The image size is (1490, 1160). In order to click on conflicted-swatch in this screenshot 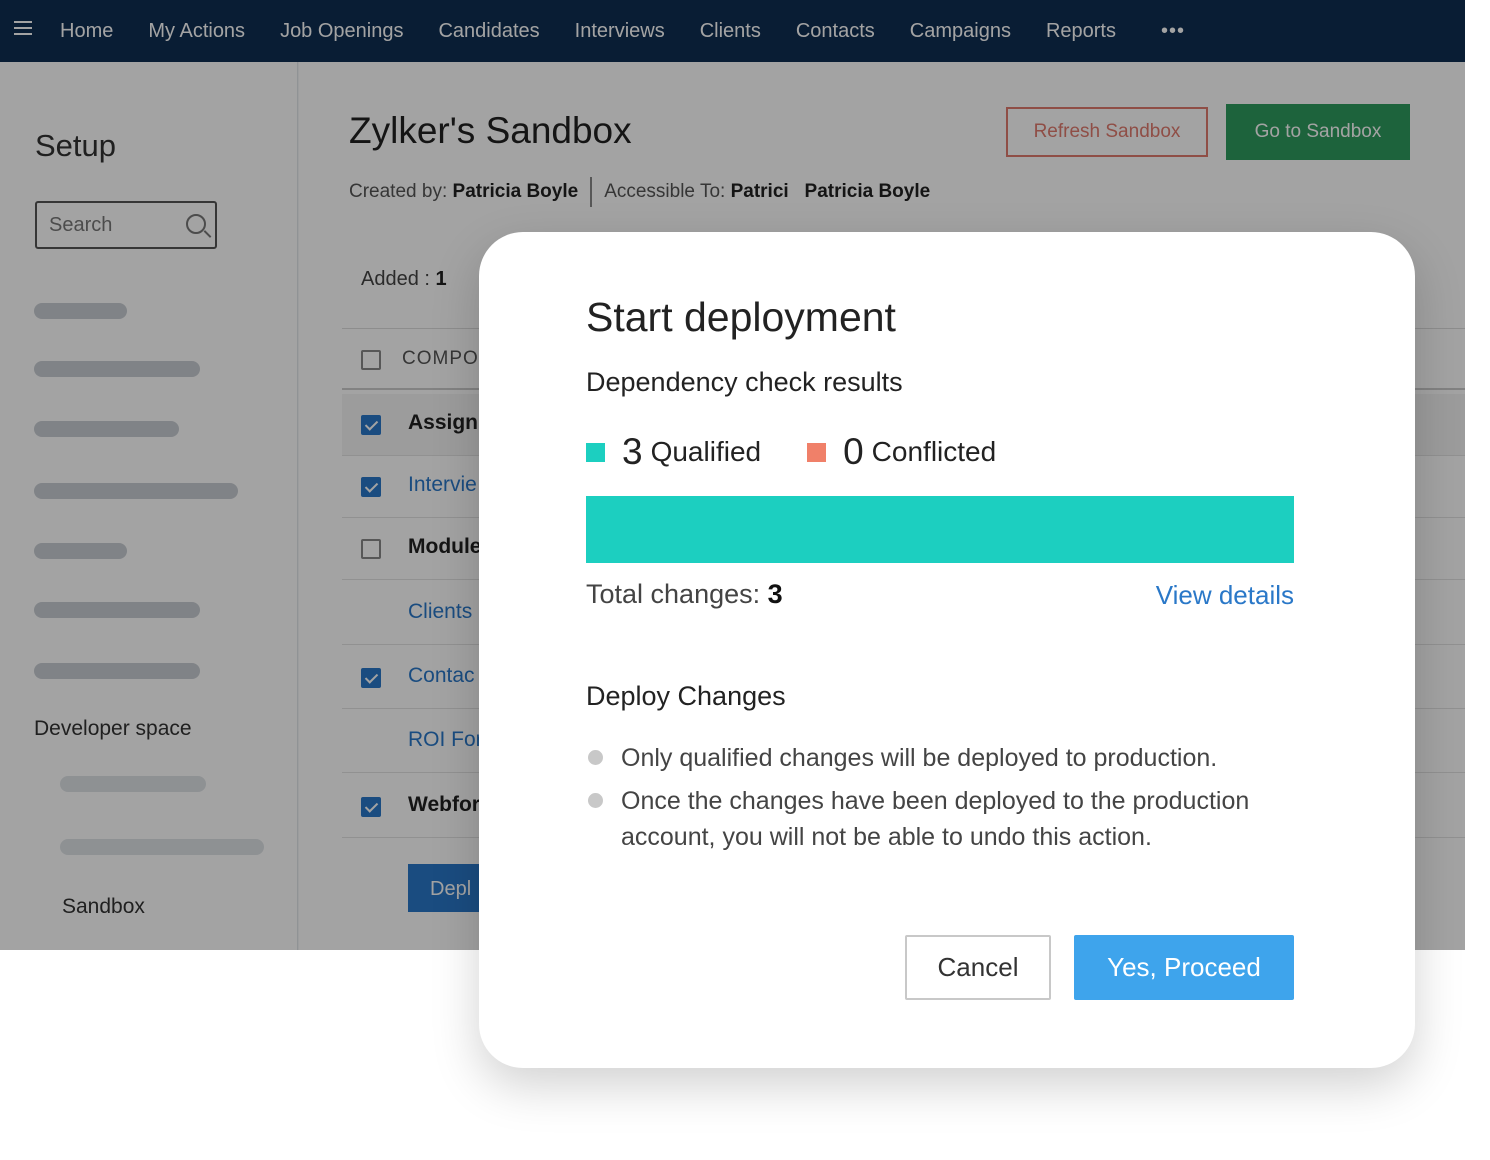, I will do `click(817, 452)`.